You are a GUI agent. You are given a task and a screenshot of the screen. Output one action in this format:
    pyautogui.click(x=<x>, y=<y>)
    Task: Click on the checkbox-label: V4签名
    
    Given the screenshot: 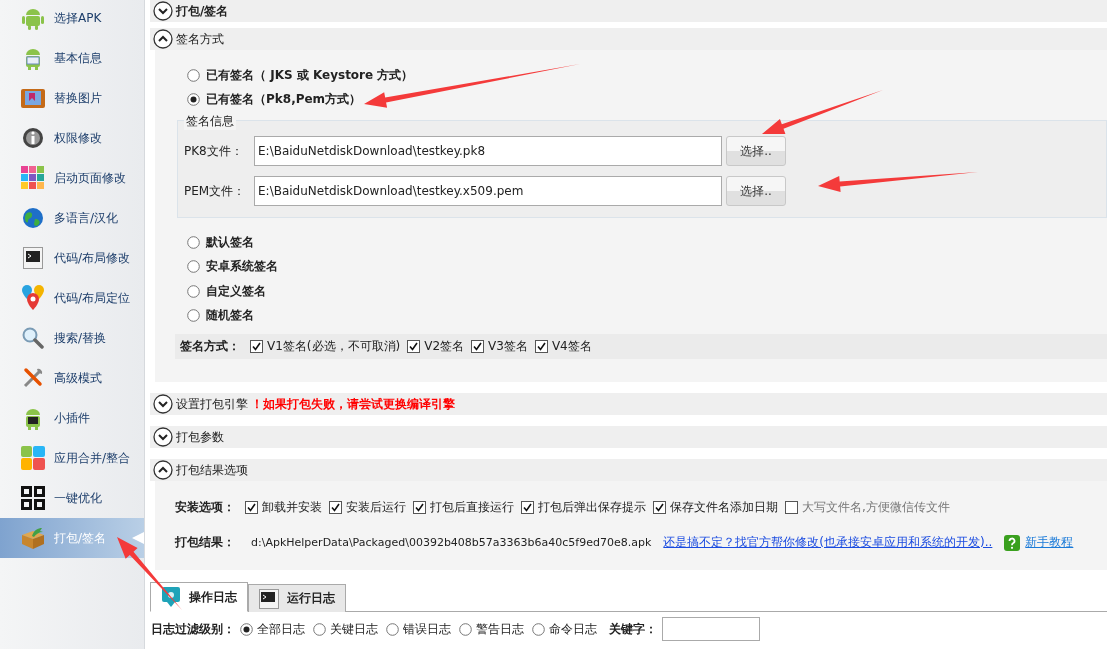 What is the action you would take?
    pyautogui.click(x=571, y=346)
    